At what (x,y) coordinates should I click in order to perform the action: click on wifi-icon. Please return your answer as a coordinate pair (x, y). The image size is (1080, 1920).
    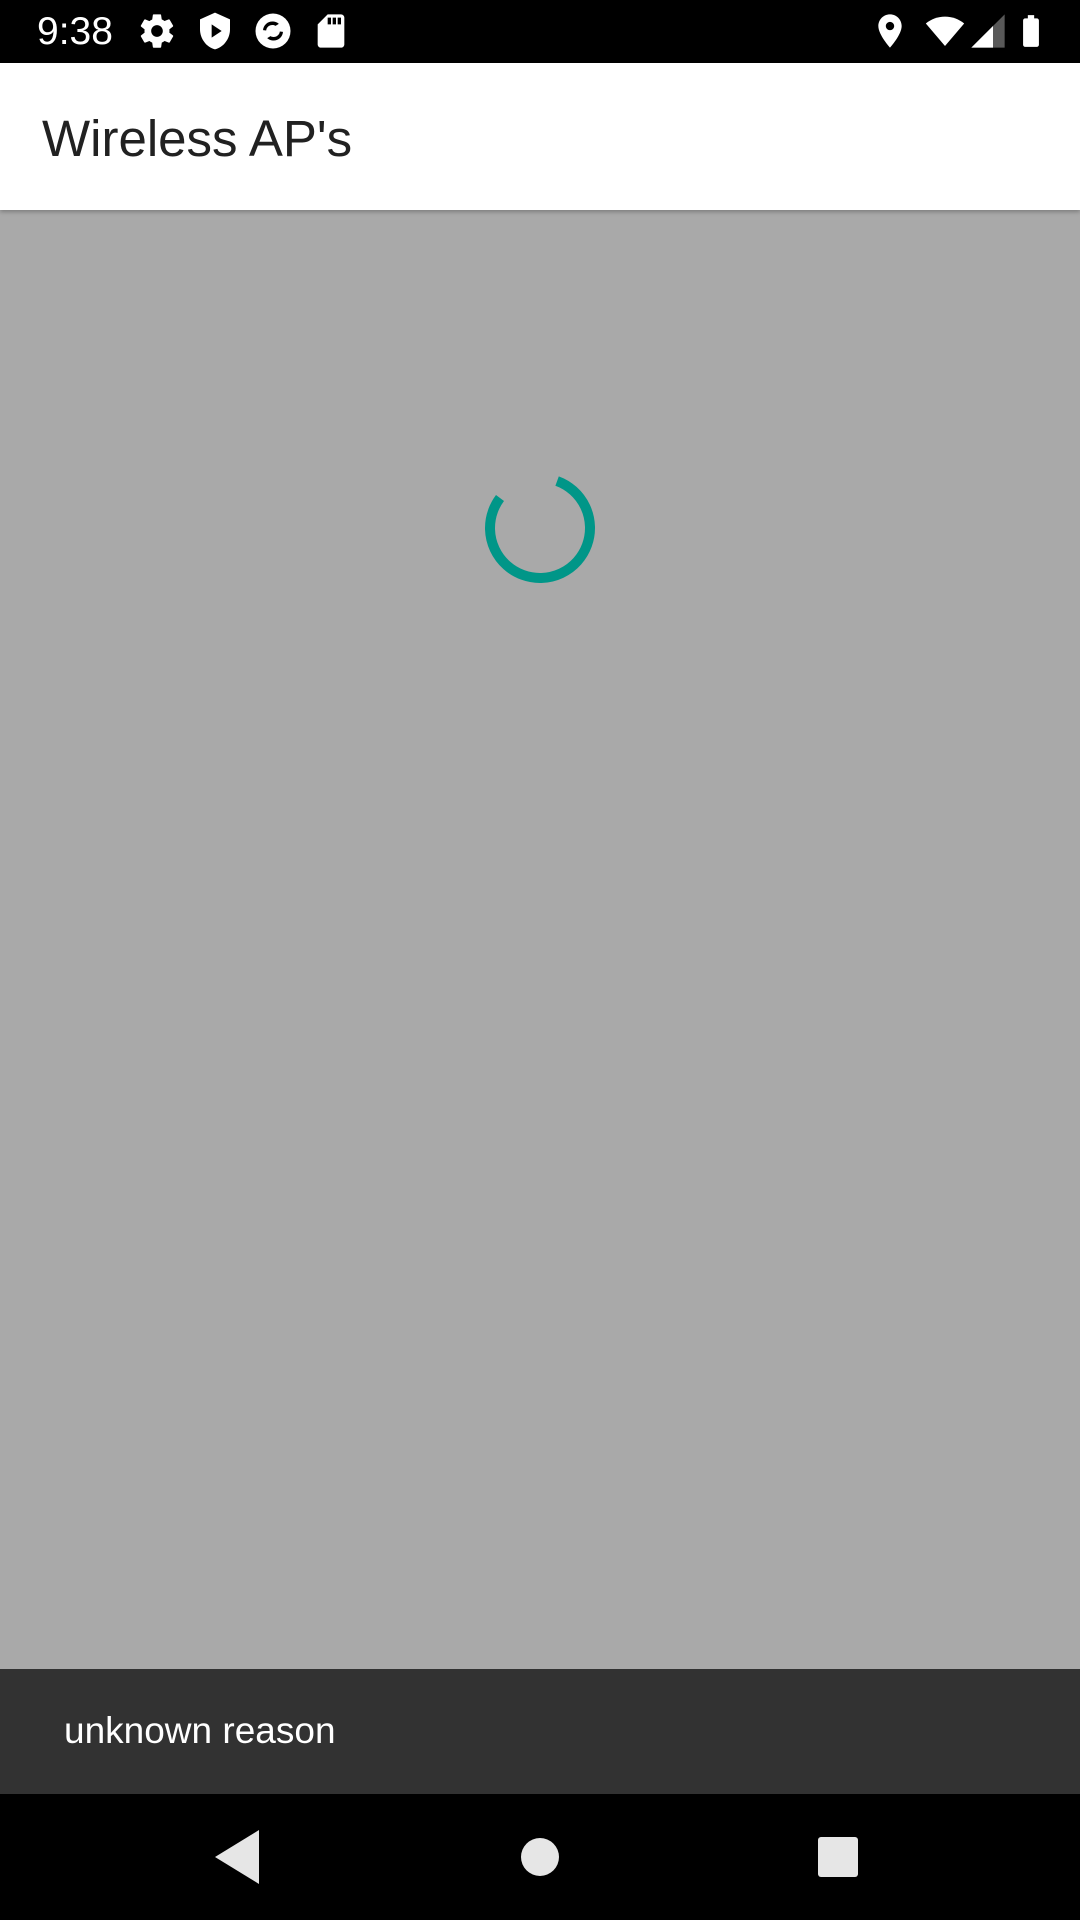
    Looking at the image, I should click on (945, 31).